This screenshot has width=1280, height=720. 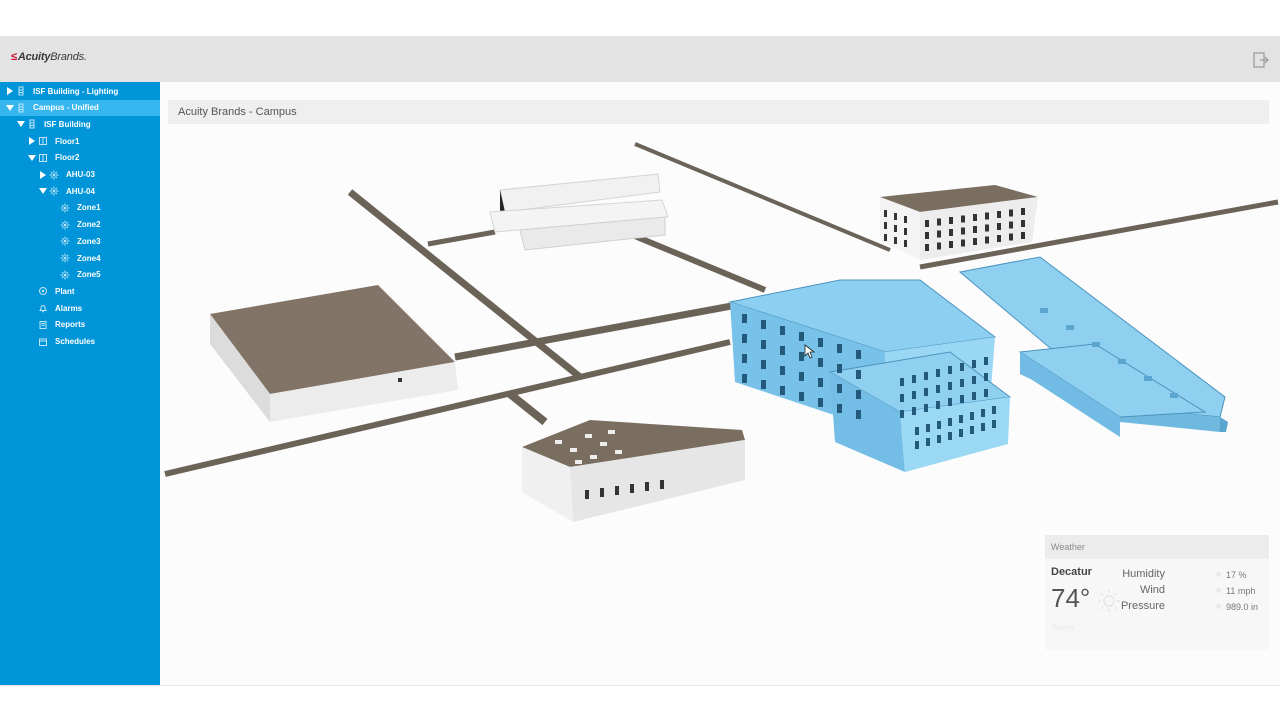 I want to click on tree-item-label: Floor1, so click(x=67, y=141).